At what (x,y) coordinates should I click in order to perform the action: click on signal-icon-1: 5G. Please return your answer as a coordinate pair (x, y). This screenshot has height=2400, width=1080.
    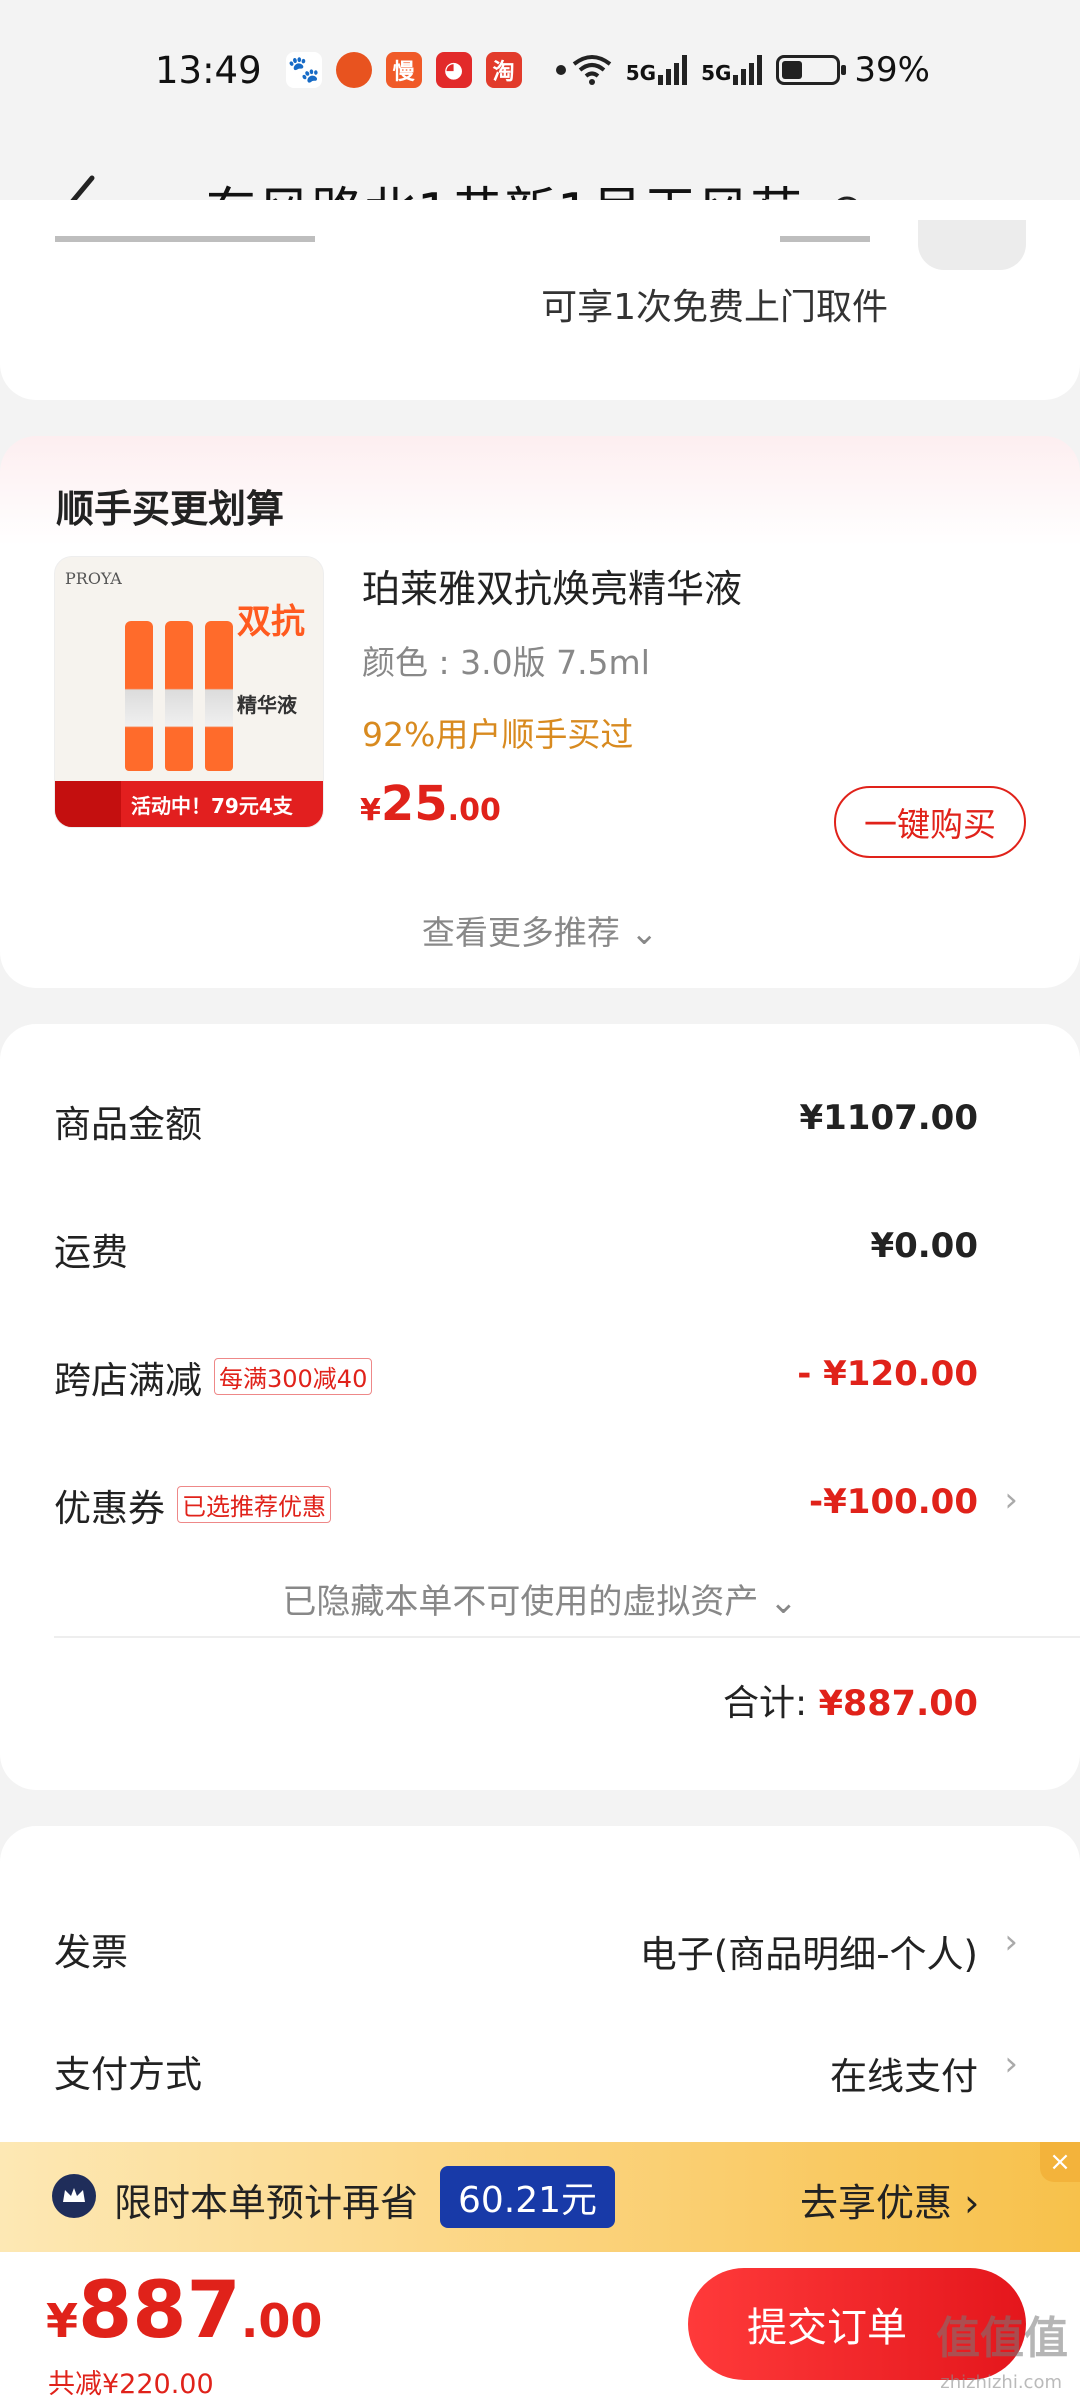
    Looking at the image, I should click on (656, 70).